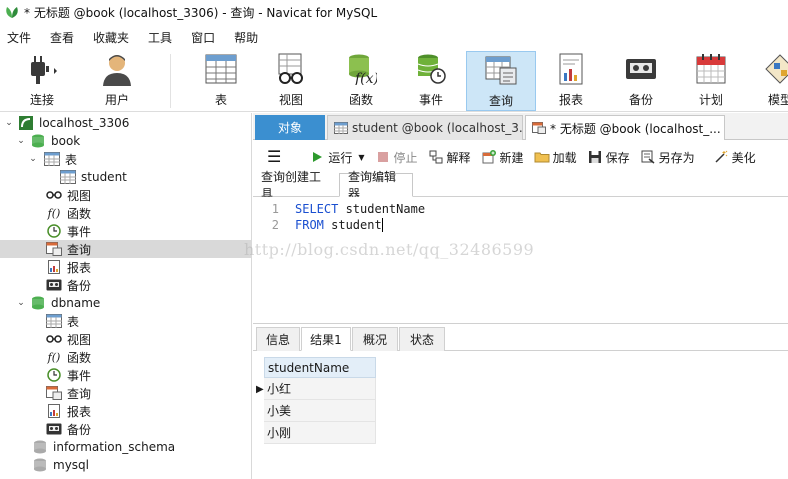 The height and width of the screenshot is (479, 788). What do you see at coordinates (125, 447) in the screenshot?
I see `tree-db-information-schema: information_schema` at bounding box center [125, 447].